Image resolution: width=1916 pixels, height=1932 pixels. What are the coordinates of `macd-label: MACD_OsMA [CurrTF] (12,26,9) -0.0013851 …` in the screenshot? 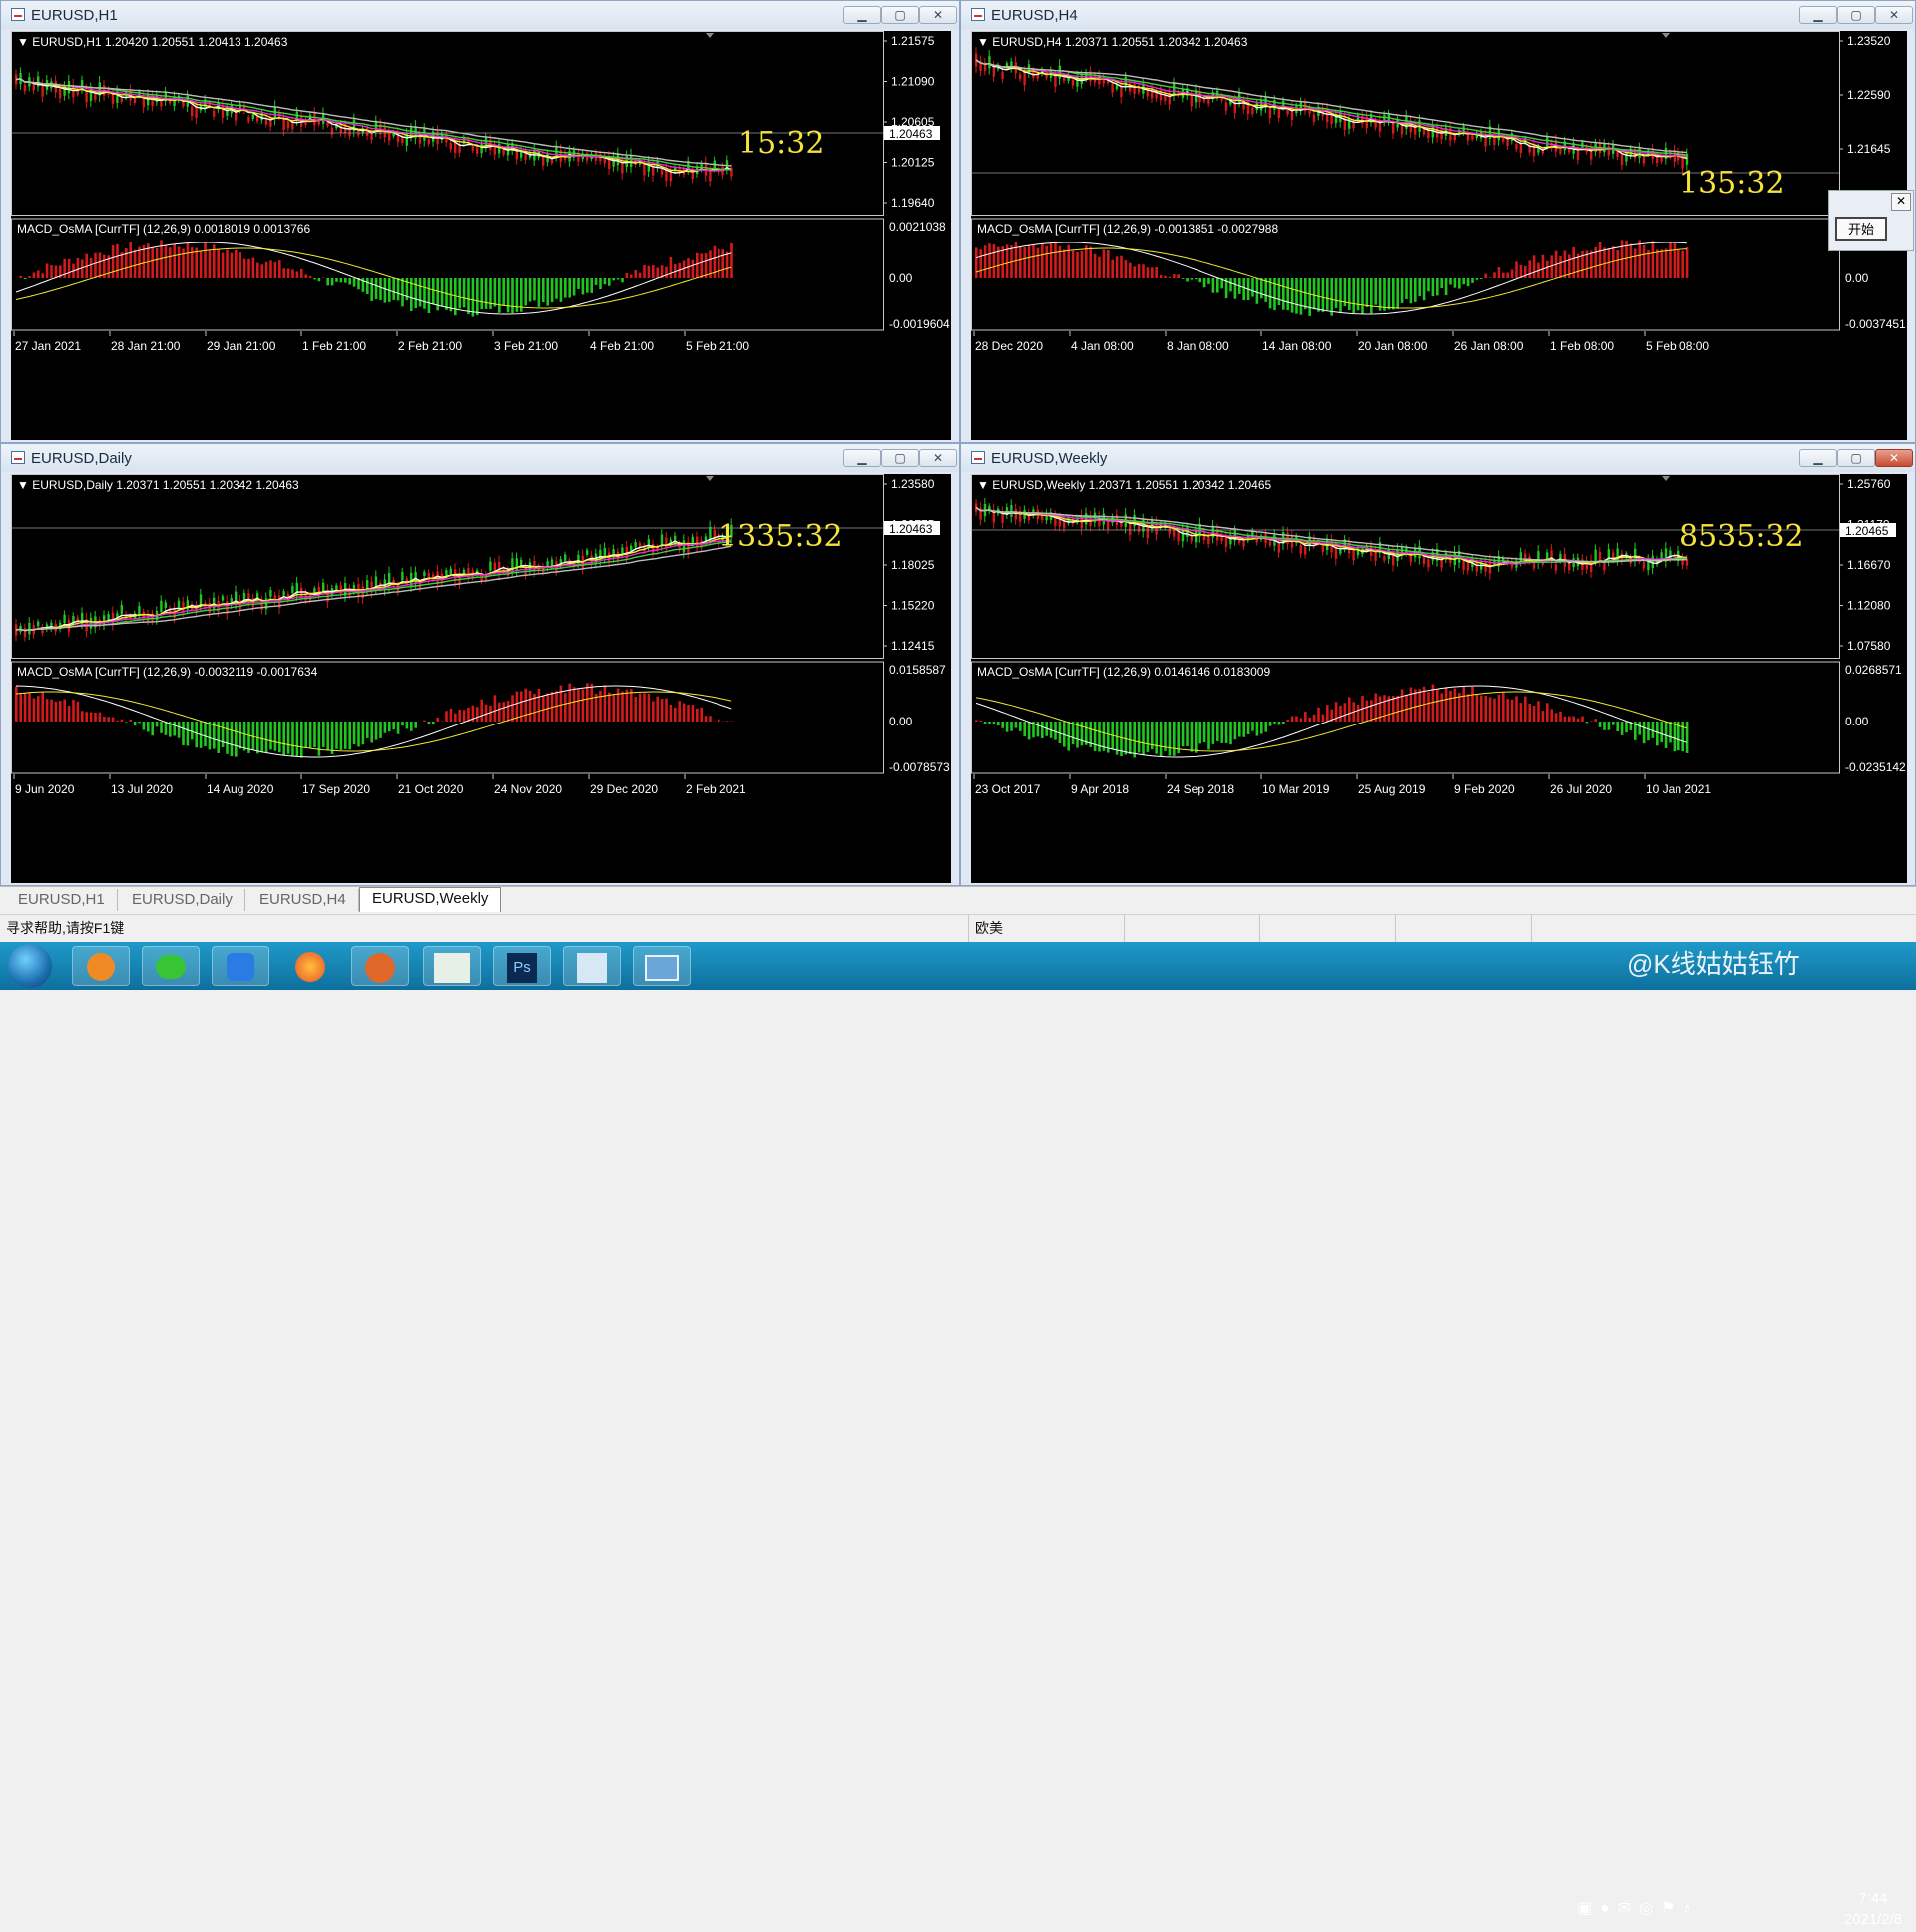 It's located at (1127, 229).